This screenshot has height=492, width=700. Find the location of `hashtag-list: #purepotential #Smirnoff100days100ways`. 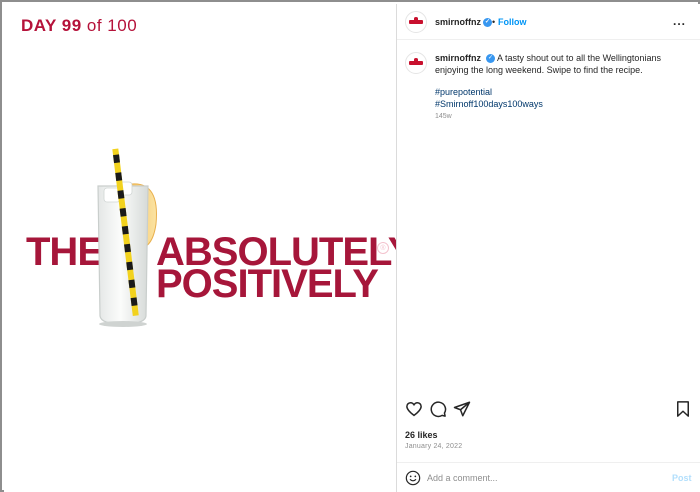

hashtag-list: #purepotential #Smirnoff100days100ways is located at coordinates (489, 98).